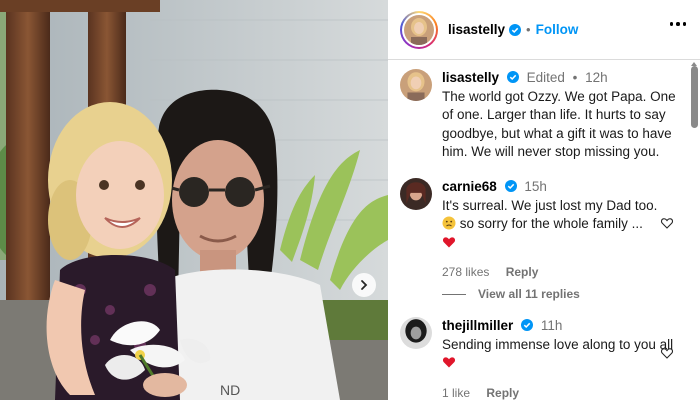 This screenshot has width=700, height=400. What do you see at coordinates (694, 97) in the screenshot?
I see `scrollbar-thumb` at bounding box center [694, 97].